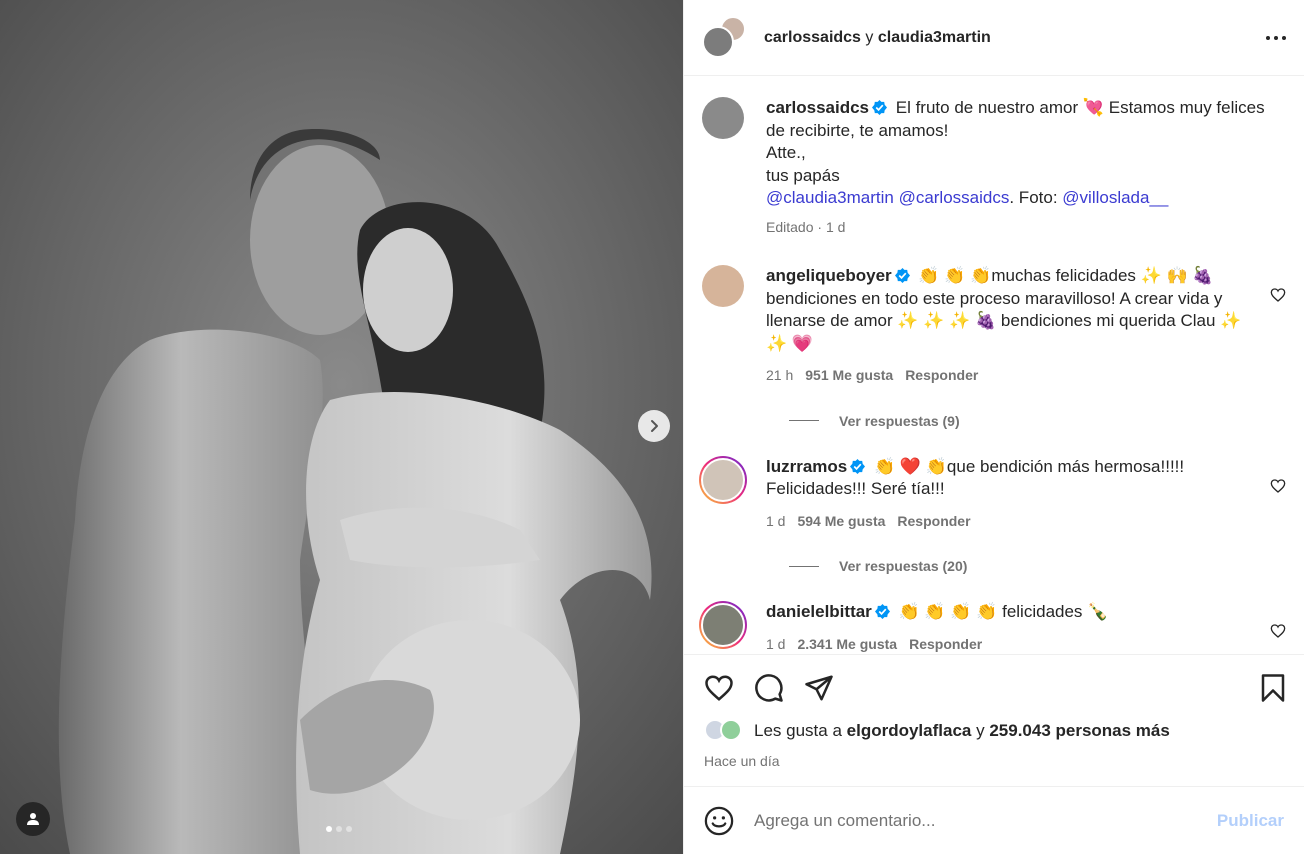 This screenshot has width=1304, height=854. What do you see at coordinates (909, 731) in the screenshot?
I see `liker-username: elgordoylaflaca` at bounding box center [909, 731].